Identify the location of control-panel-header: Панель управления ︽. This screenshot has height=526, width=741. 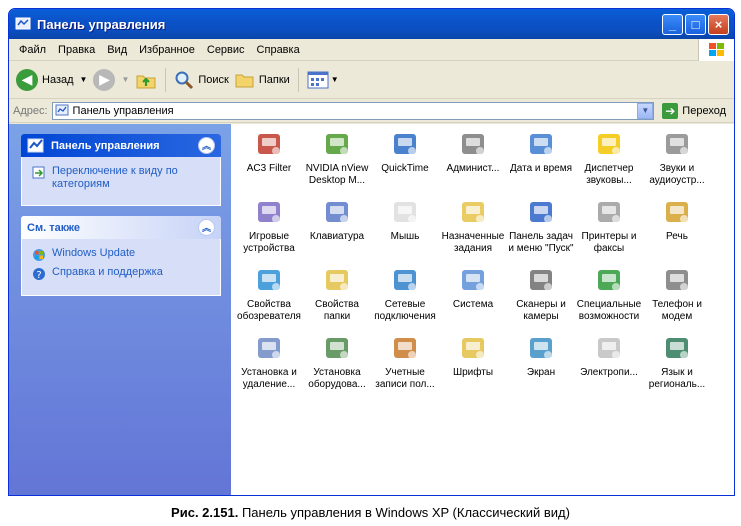
(121, 145).